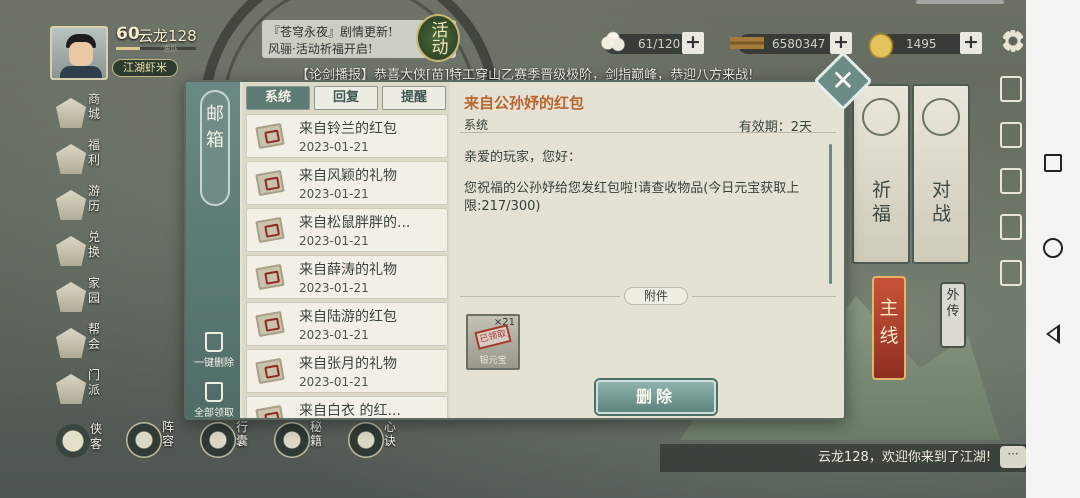 This screenshot has height=498, width=1080. What do you see at coordinates (71, 389) in the screenshot?
I see `sect-icon` at bounding box center [71, 389].